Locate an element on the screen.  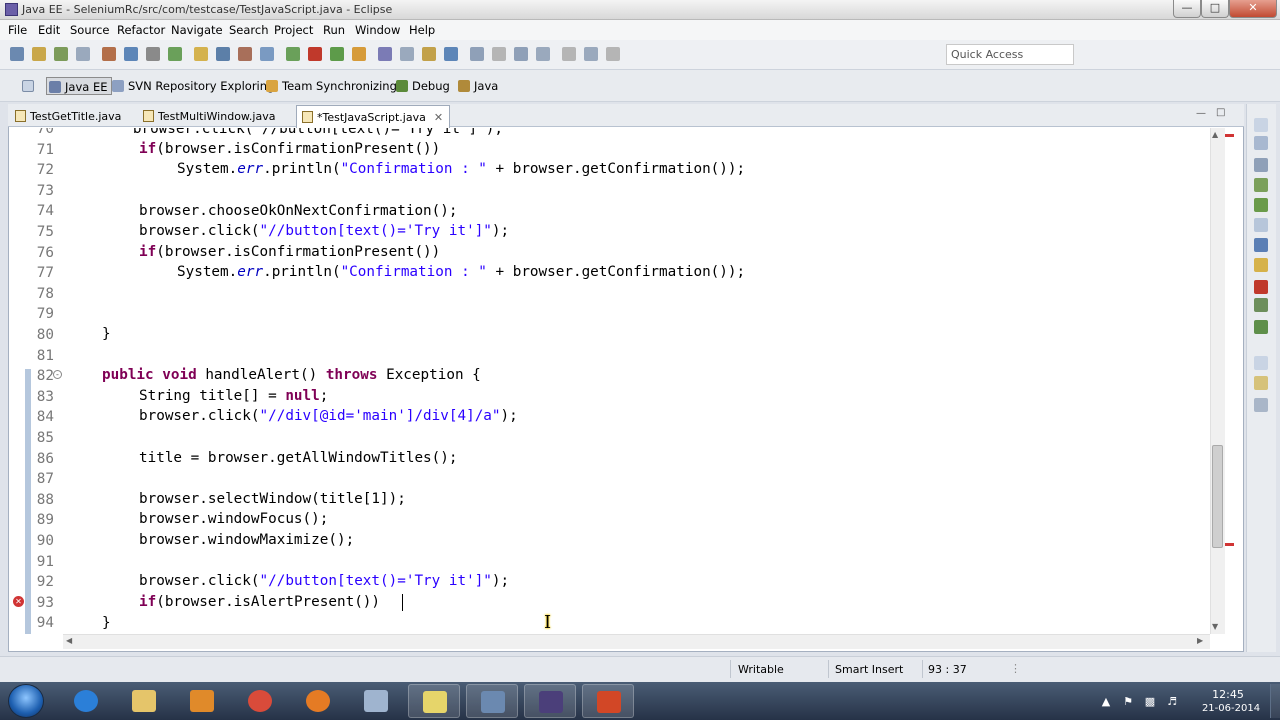
volume-icon: ♬ is located at coordinates (1172, 702).